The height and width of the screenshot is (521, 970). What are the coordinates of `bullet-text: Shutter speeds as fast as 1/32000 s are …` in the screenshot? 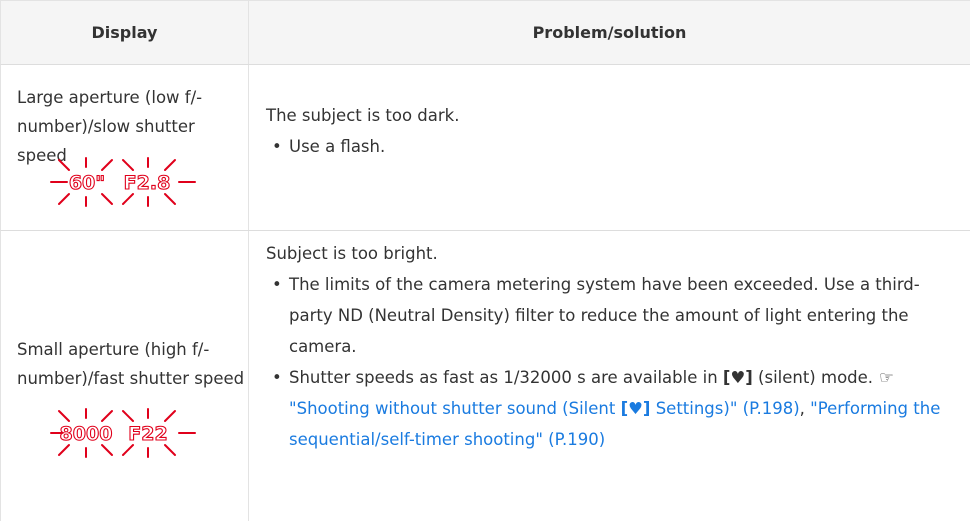 It's located at (503, 377).